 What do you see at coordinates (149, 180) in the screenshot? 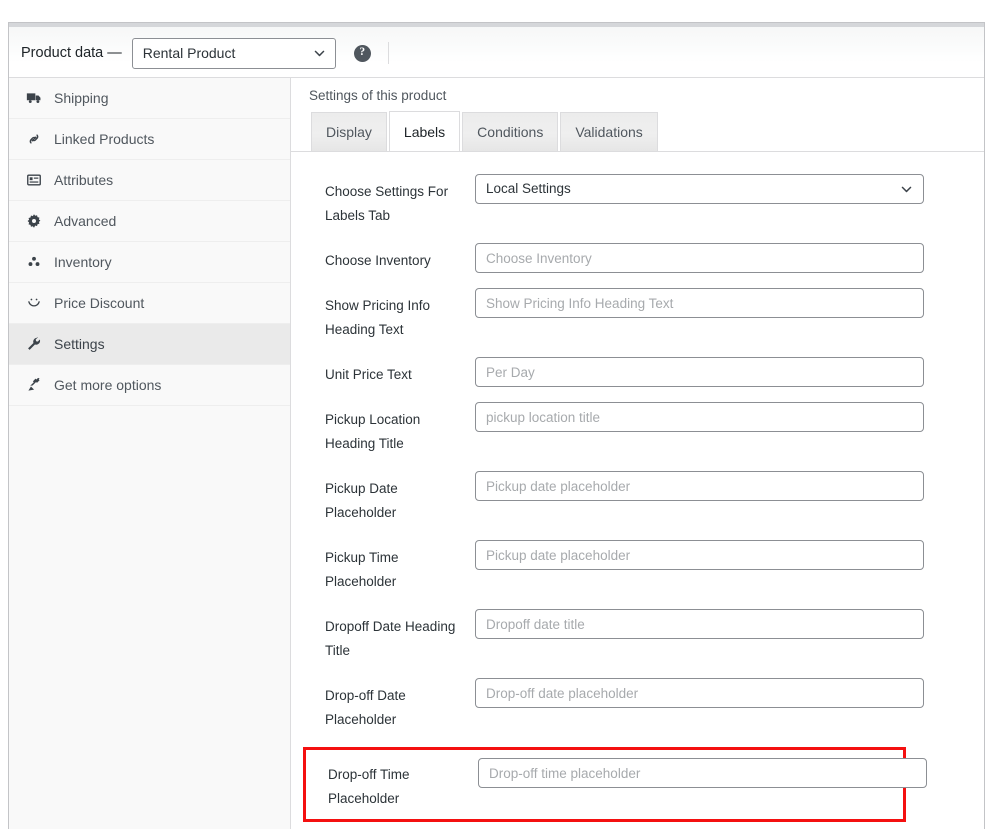
I see `sidebar-item-attributes: Attributes` at bounding box center [149, 180].